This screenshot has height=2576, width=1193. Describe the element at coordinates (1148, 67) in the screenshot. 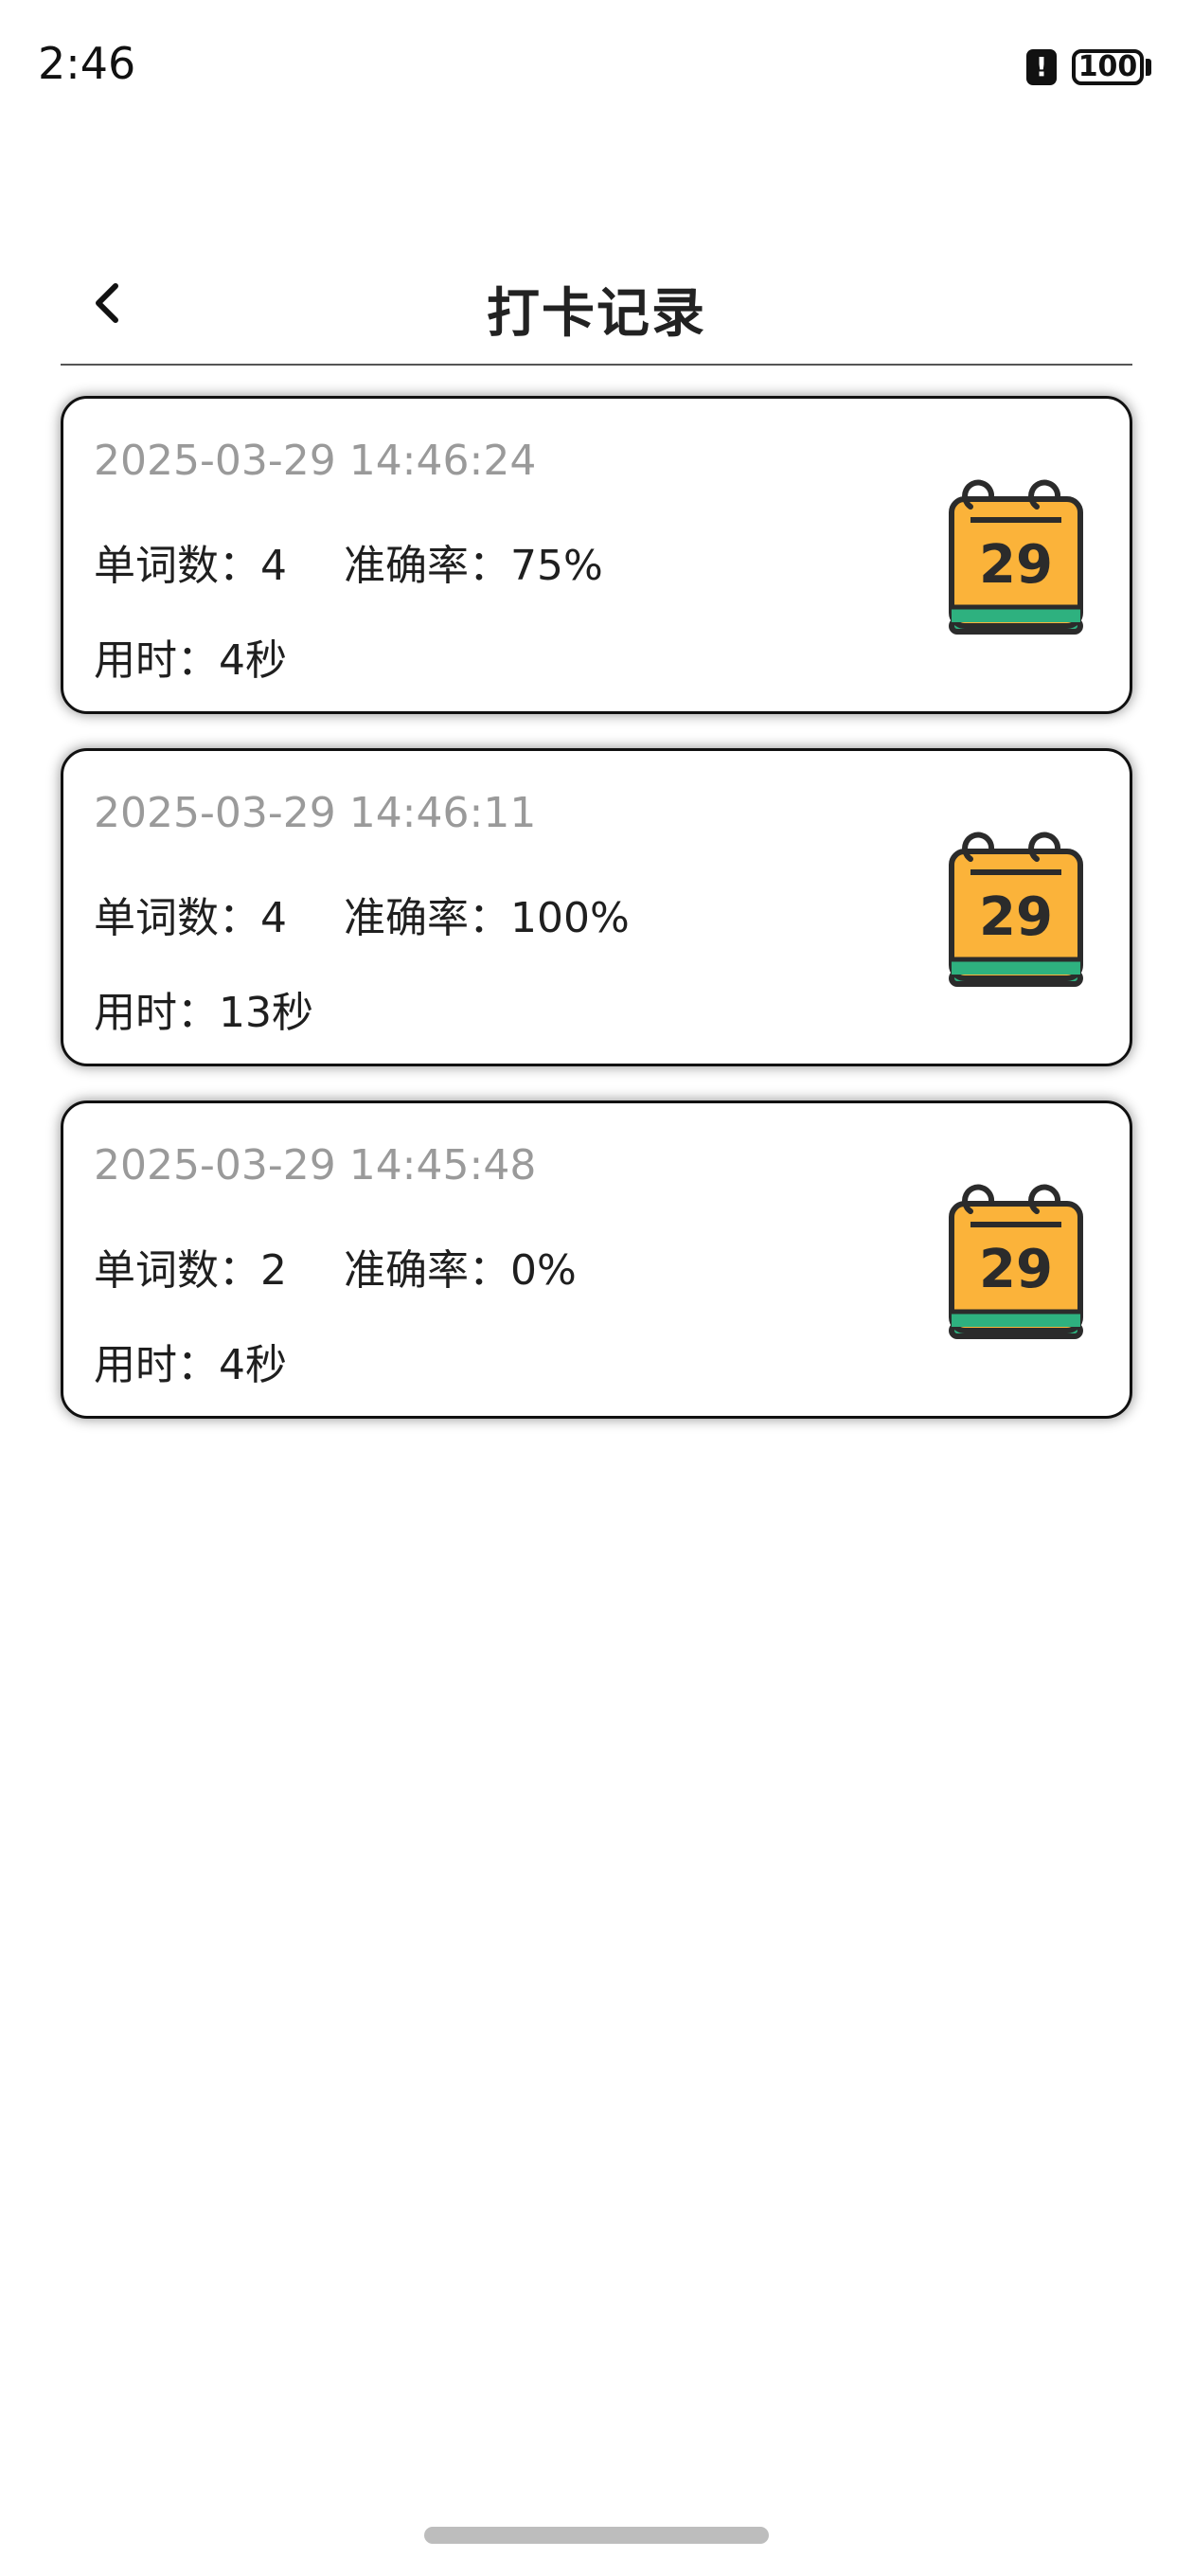

I see `battery-tip` at that location.